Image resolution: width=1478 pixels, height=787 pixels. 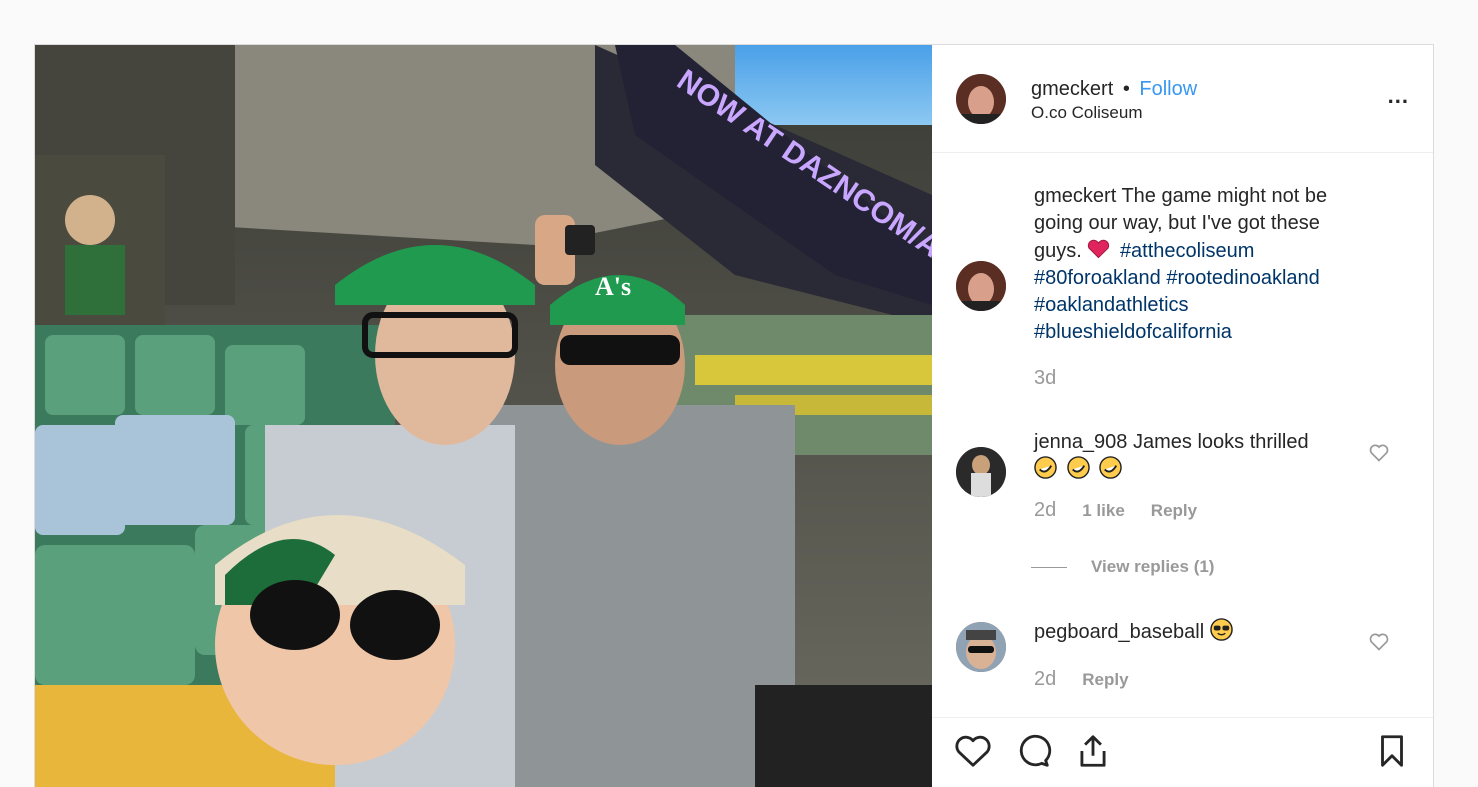 I want to click on author-username: gmeckert, so click(x=1072, y=89).